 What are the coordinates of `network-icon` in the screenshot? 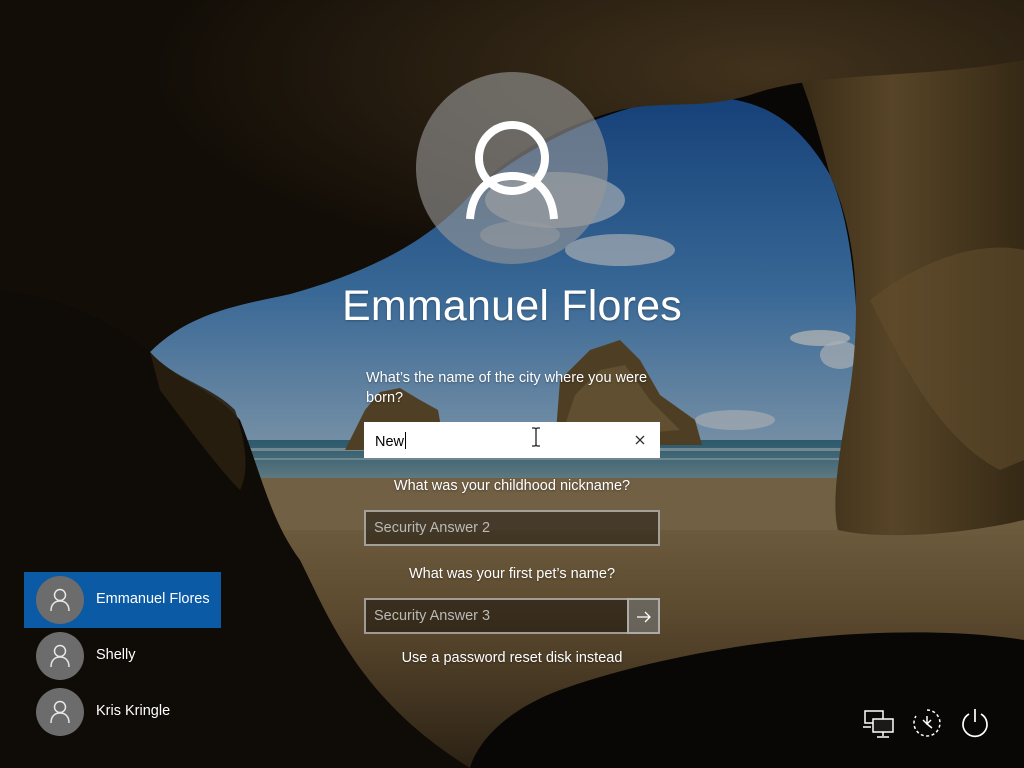 It's located at (879, 723).